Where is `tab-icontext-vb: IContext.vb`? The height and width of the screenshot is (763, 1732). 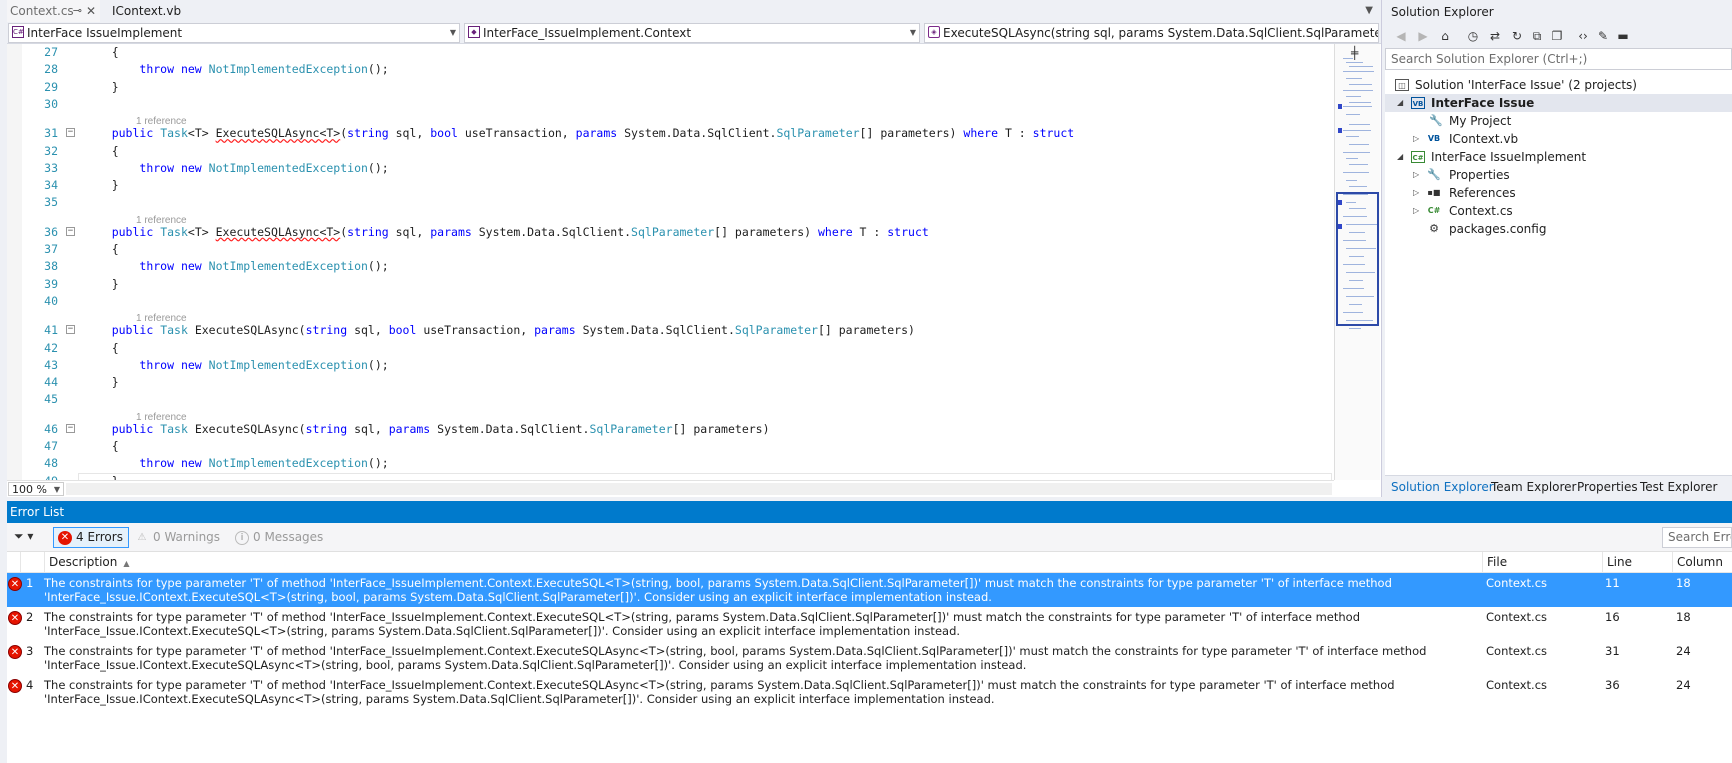
tab-icontext-vb: IContext.vb is located at coordinates (150, 11).